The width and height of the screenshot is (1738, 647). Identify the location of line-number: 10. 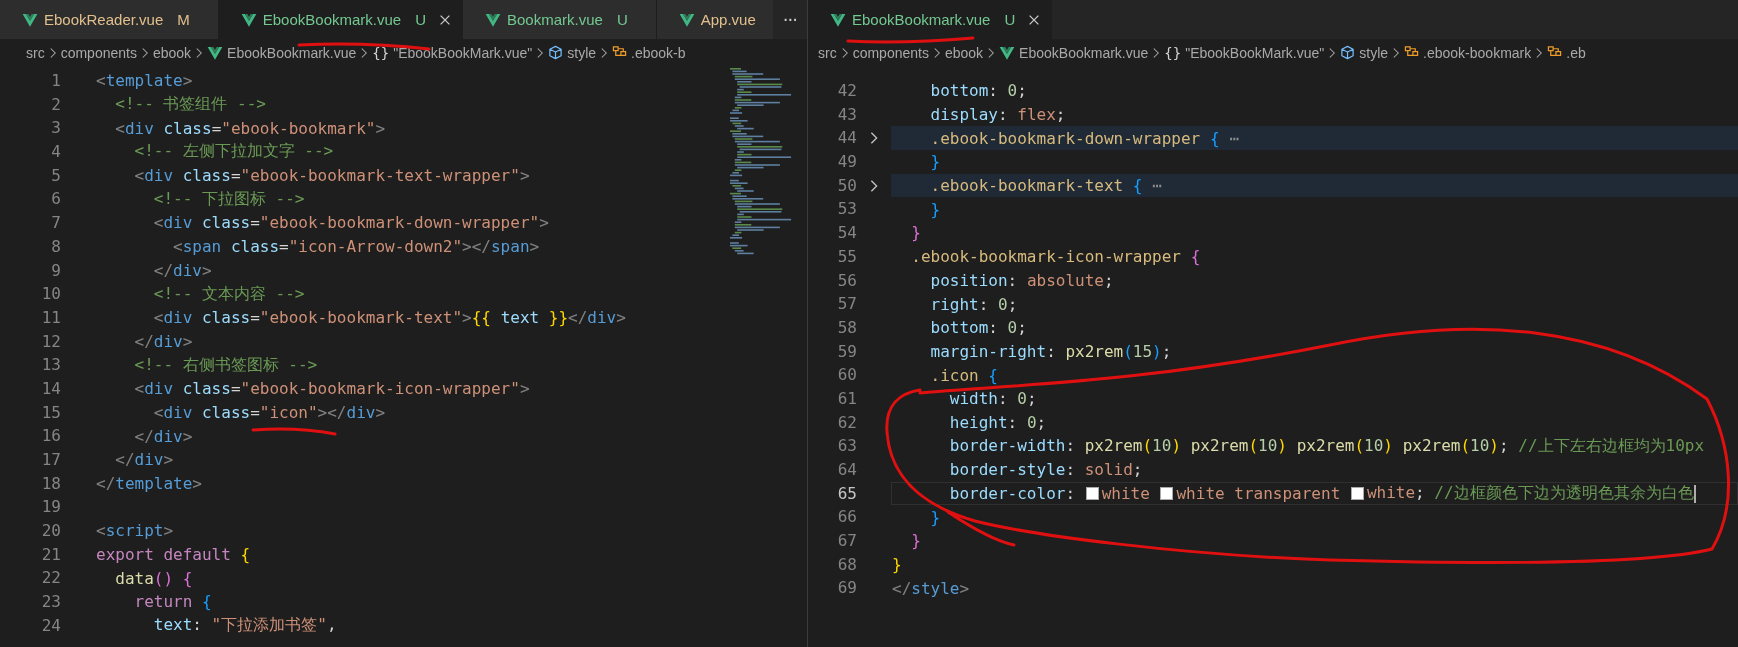
(50, 294).